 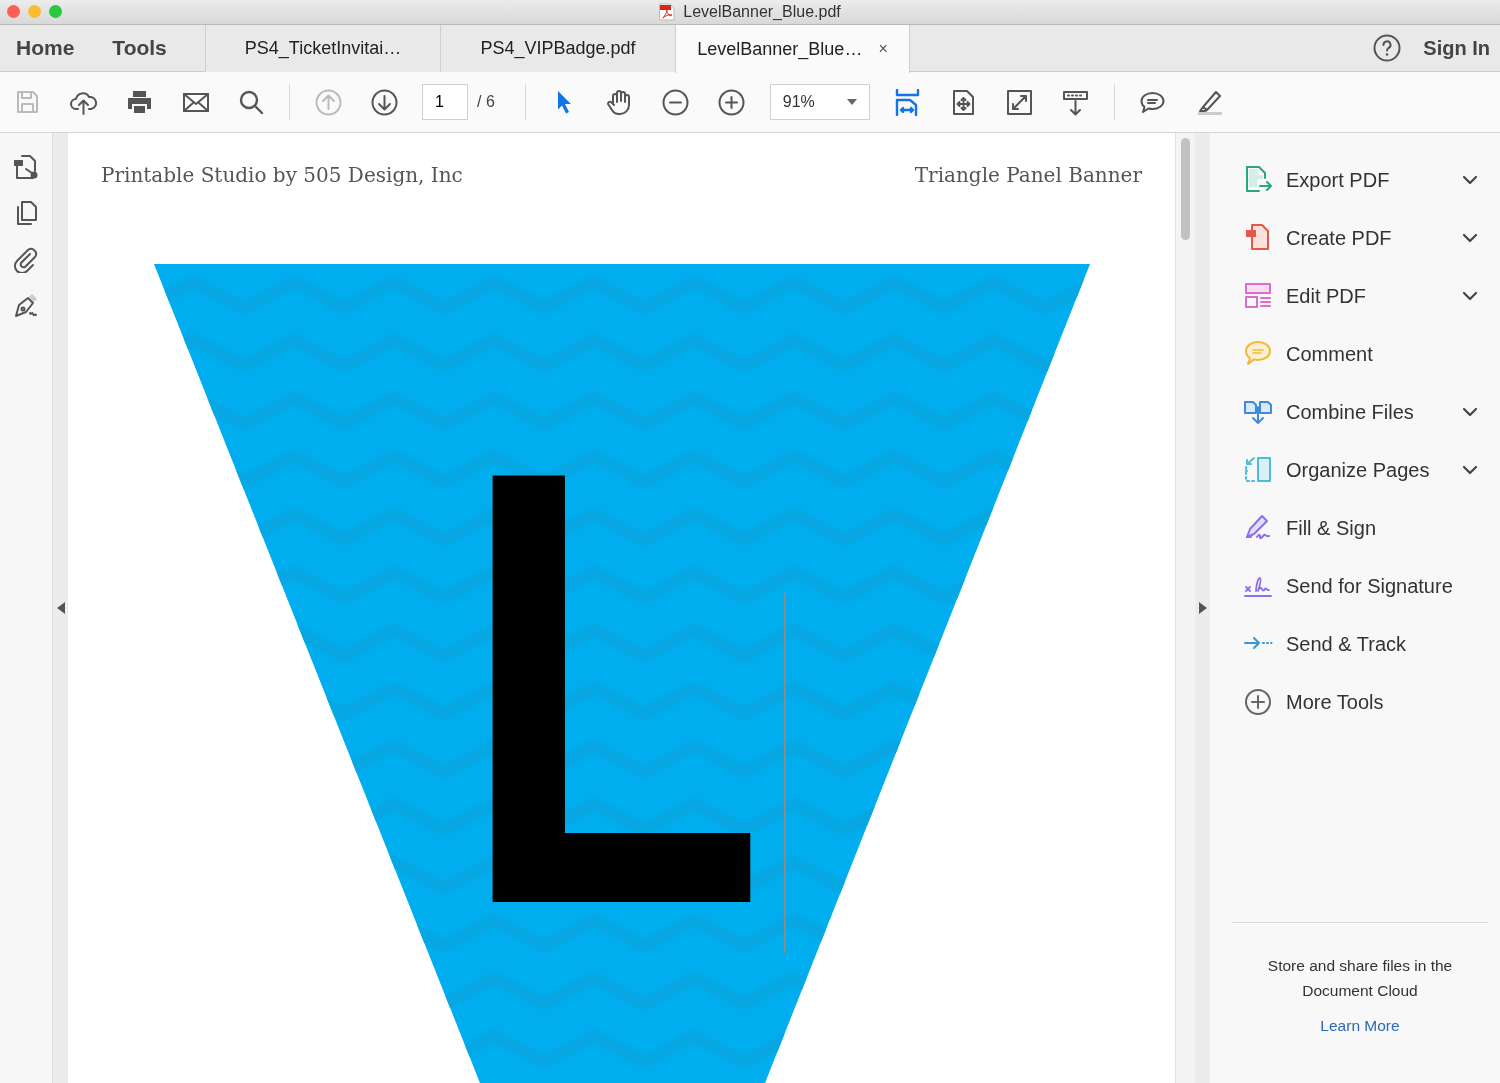 I want to click on page-thumbnails-icon, so click(x=26, y=167).